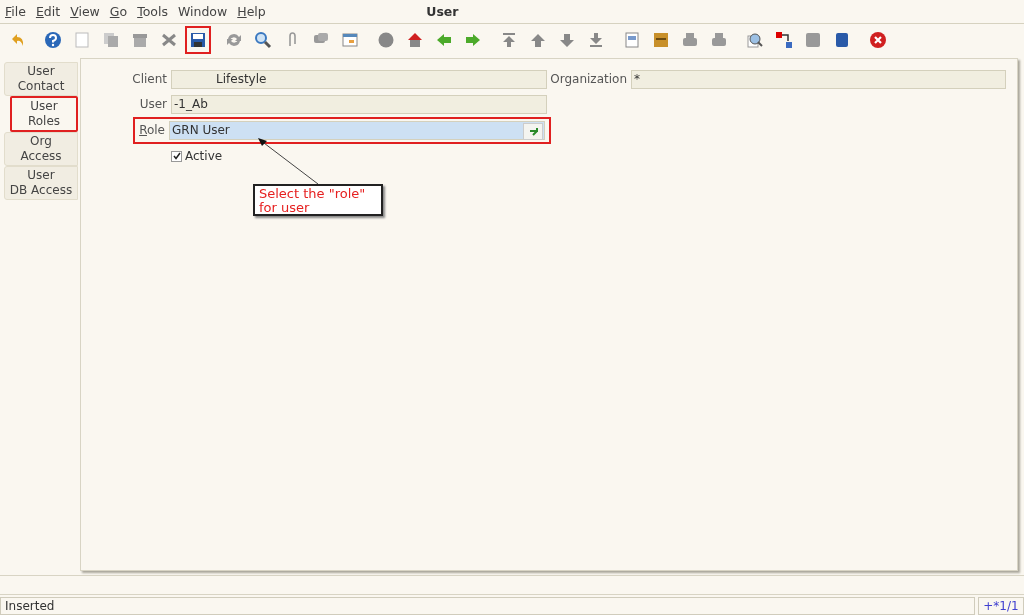 This screenshot has width=1024, height=615. I want to click on home-icon, so click(415, 39).